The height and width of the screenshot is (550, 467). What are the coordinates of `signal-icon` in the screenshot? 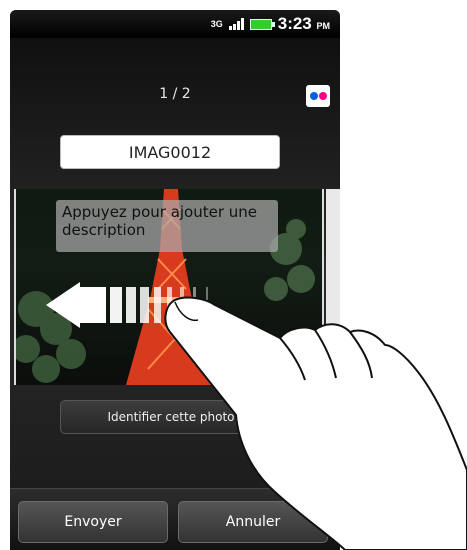 It's located at (236, 24).